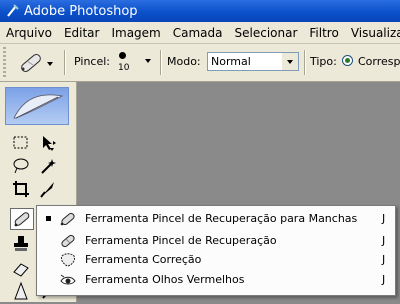  I want to click on feather-icon, so click(38, 106).